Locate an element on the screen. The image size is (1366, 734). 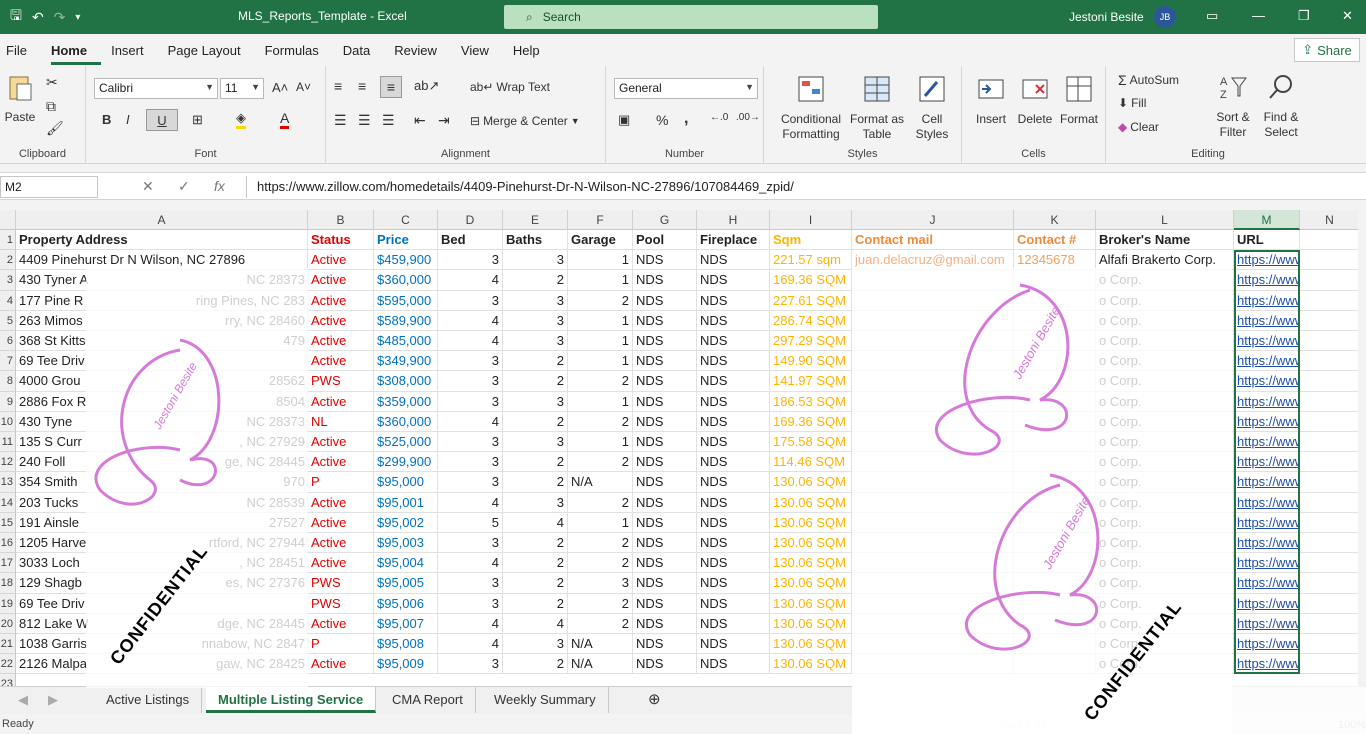
row-header: 10 is located at coordinates (8, 421).